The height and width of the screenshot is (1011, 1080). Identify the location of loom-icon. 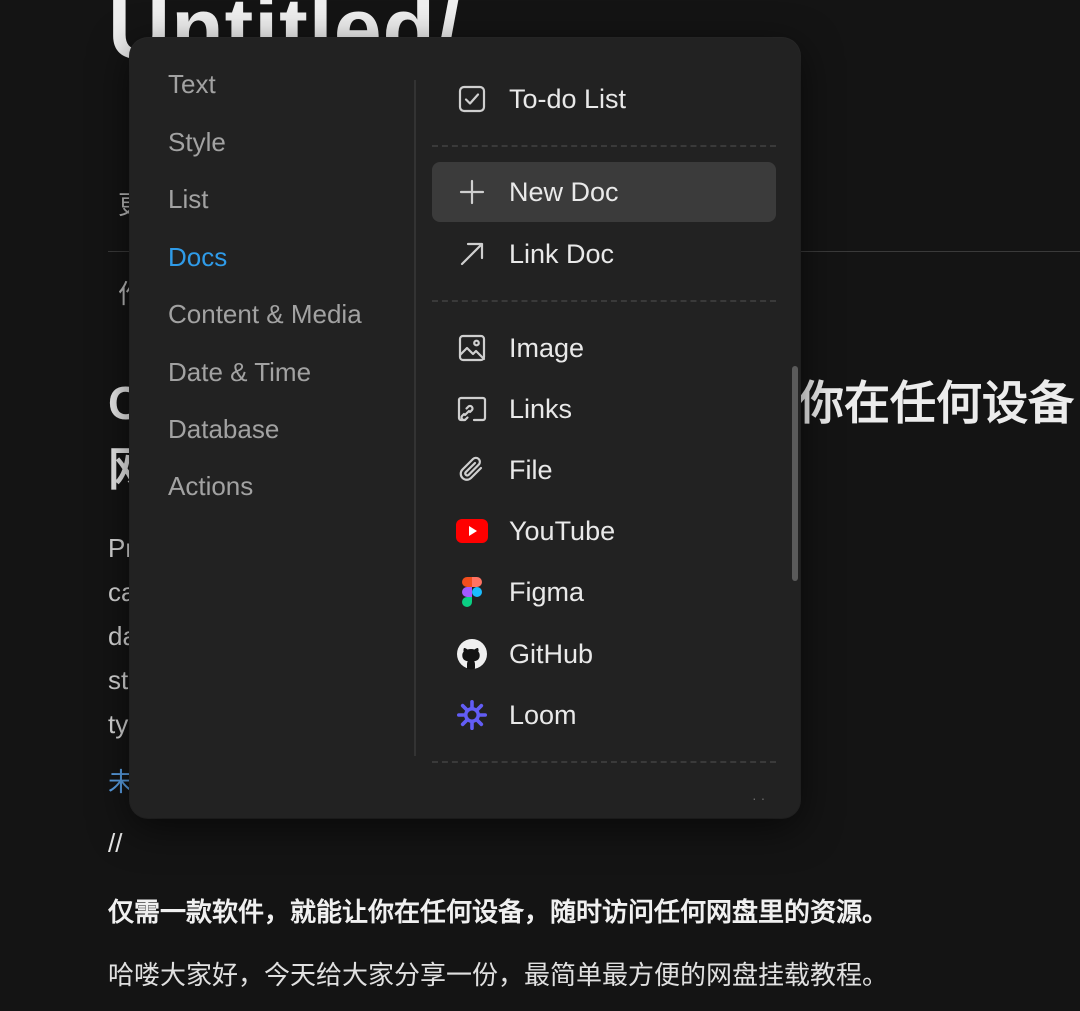
(472, 715).